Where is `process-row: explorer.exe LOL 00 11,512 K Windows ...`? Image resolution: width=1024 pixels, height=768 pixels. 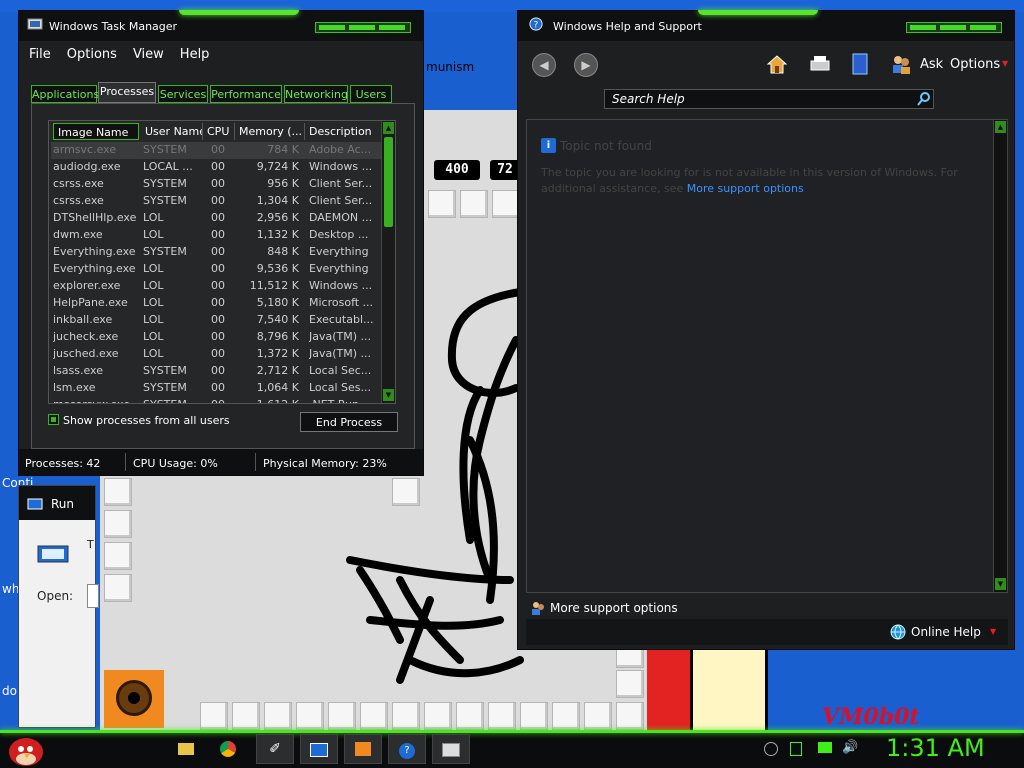
process-row: explorer.exe LOL 00 11,512 K Windows ... is located at coordinates (216, 286).